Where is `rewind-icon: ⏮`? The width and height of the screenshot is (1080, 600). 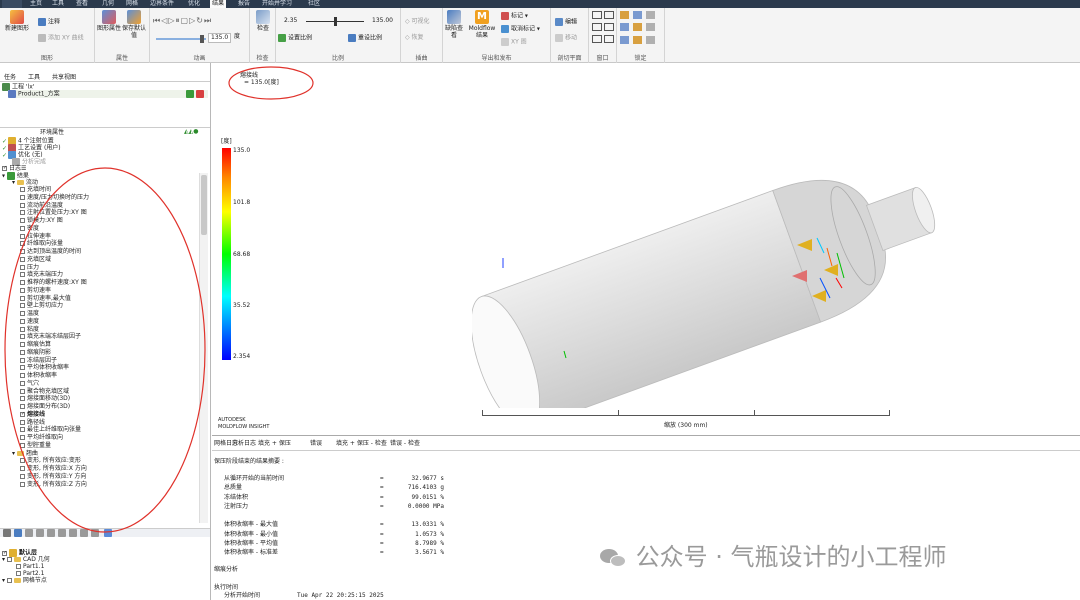
rewind-icon: ⏮ is located at coordinates (157, 20).